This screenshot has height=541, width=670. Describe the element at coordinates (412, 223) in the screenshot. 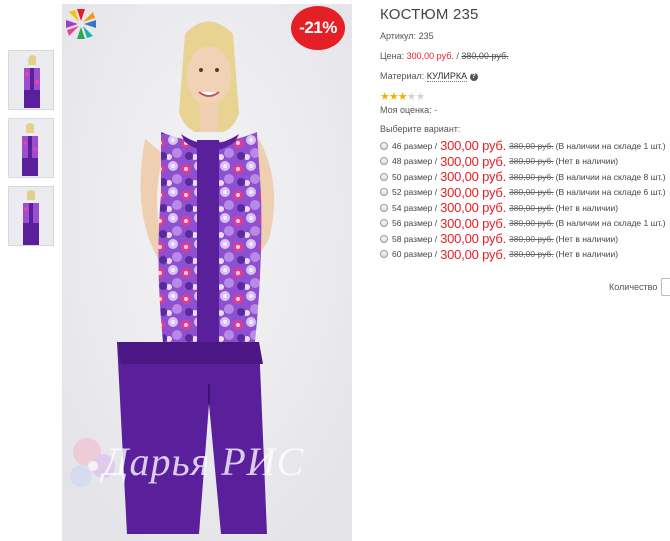

I see `variant-size: 56 размер` at that location.